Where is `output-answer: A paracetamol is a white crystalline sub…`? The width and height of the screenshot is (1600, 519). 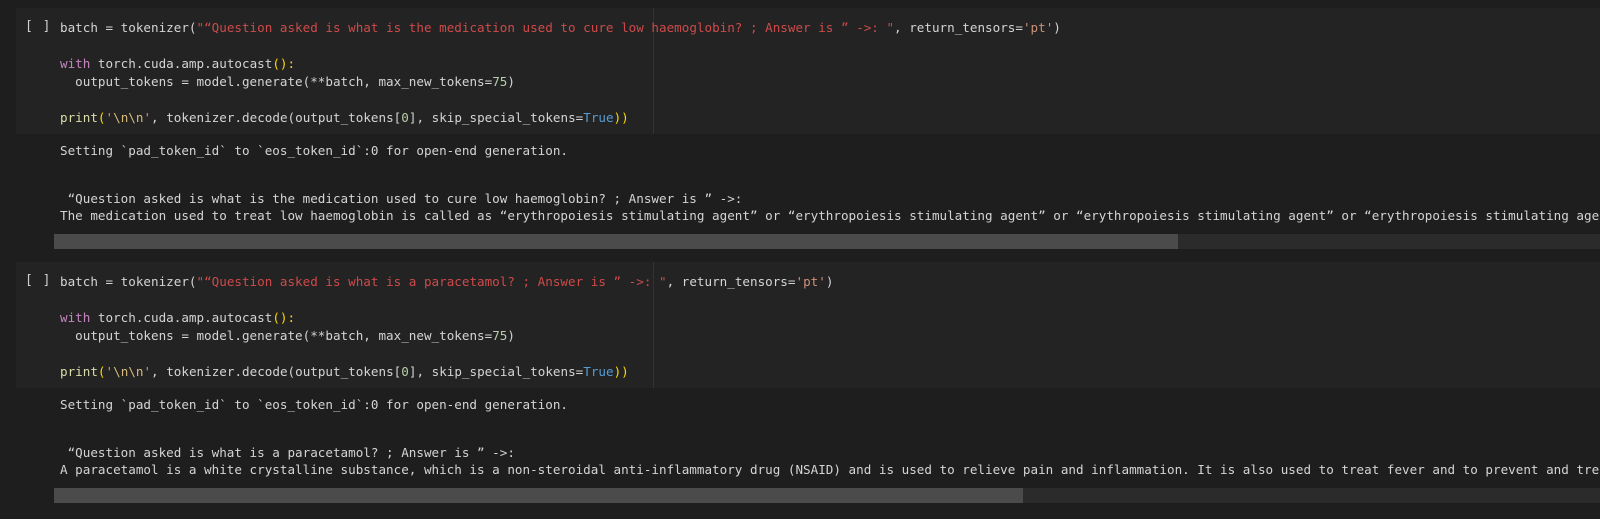 output-answer: A paracetamol is a white crystalline sub… is located at coordinates (830, 469).